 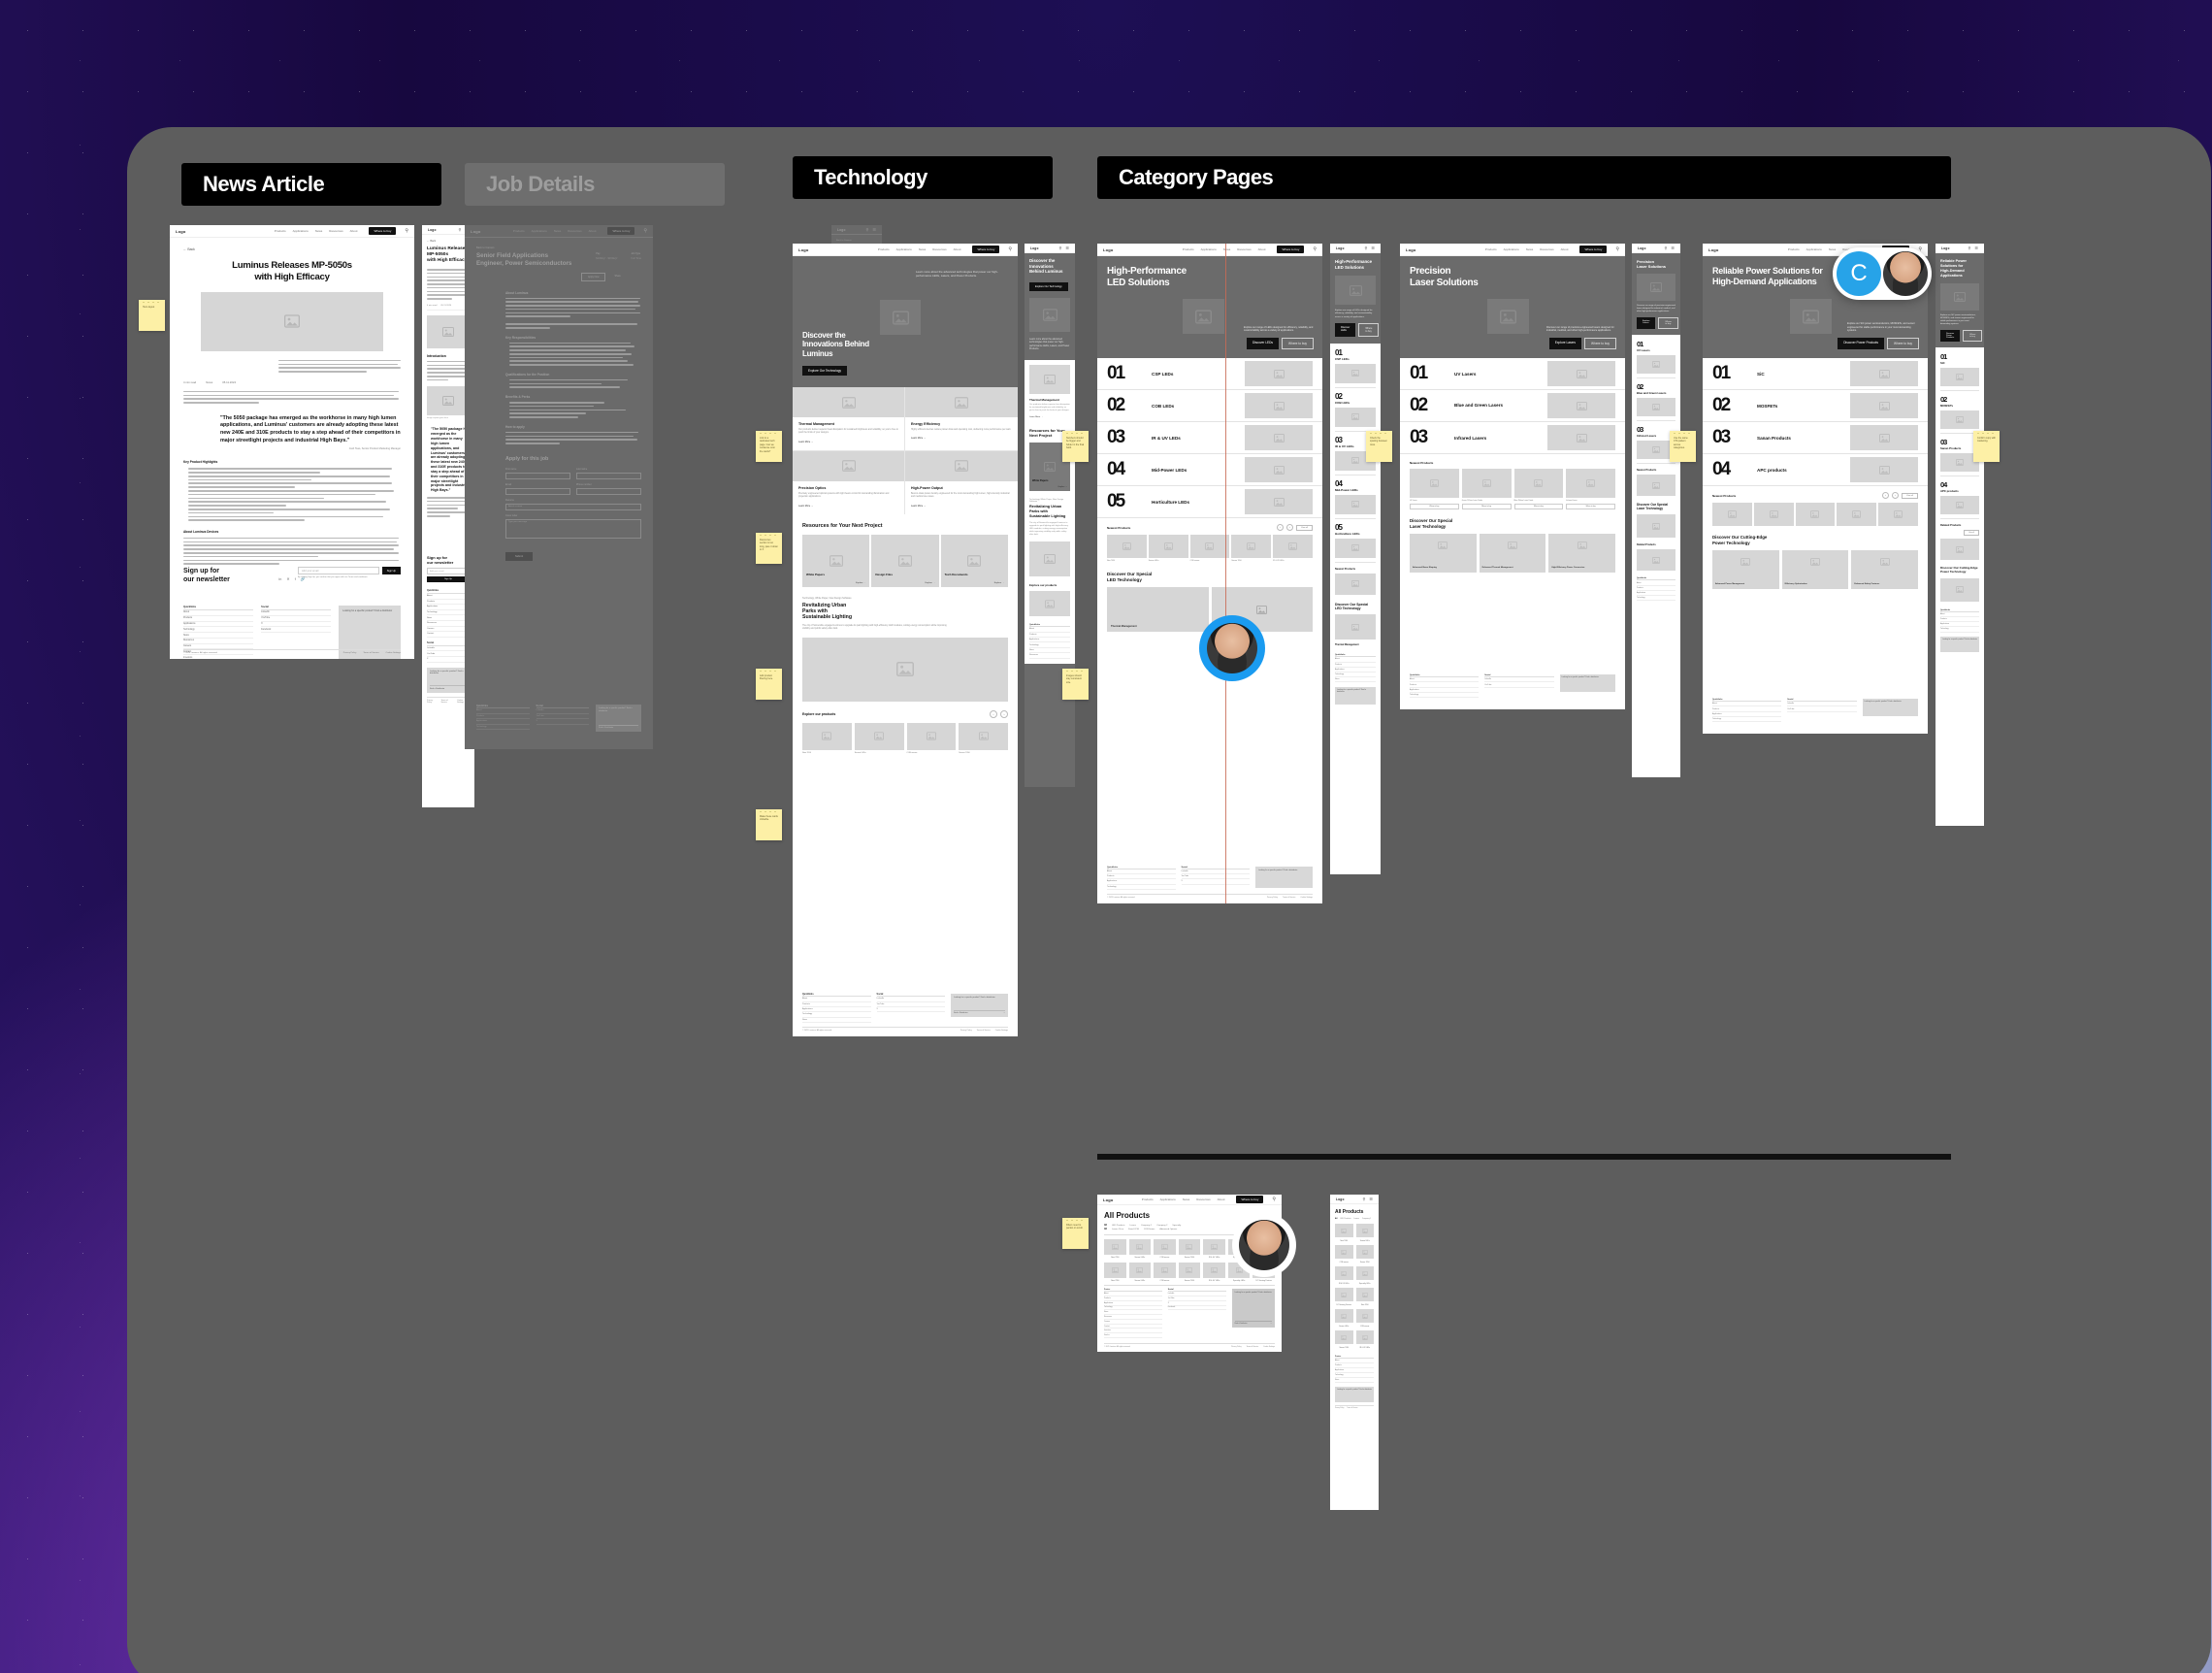 I want to click on sticky-note: Check the spacing between rows., so click(x=1379, y=446).